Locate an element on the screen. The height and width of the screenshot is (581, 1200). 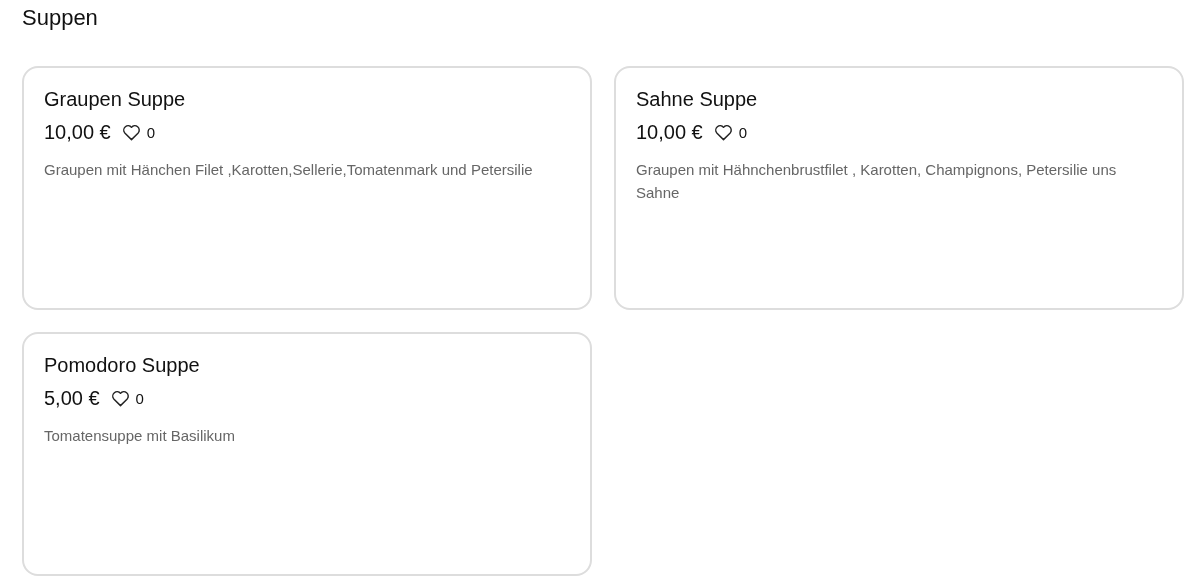
section-title: Suppen is located at coordinates (60, 18).